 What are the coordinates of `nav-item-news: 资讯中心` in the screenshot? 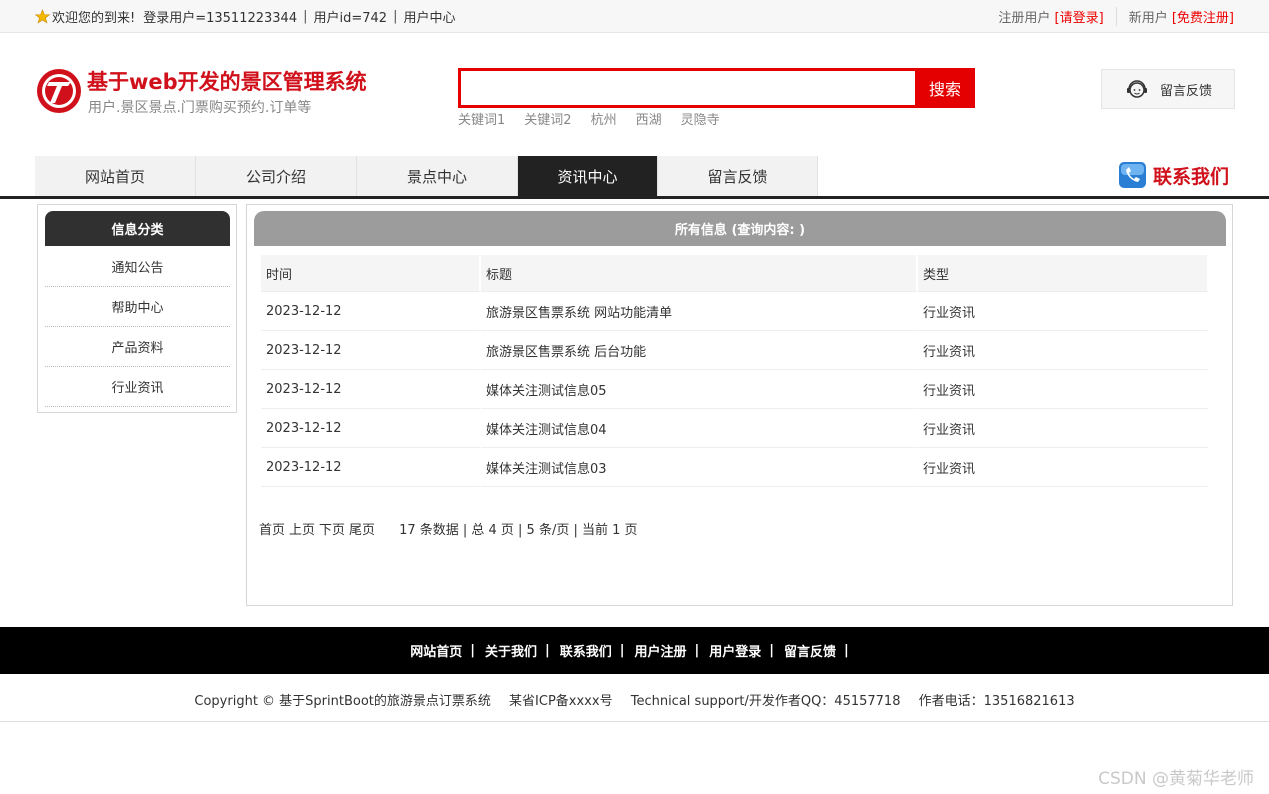 It's located at (588, 176).